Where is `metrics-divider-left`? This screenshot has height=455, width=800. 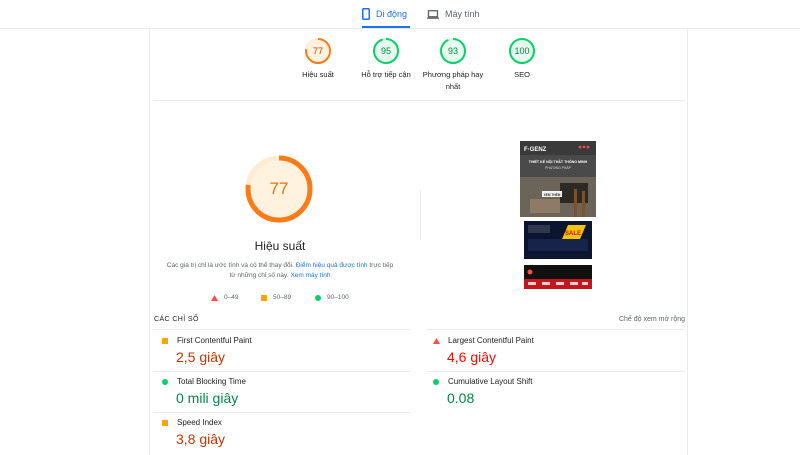
metrics-divider-left is located at coordinates (281, 329).